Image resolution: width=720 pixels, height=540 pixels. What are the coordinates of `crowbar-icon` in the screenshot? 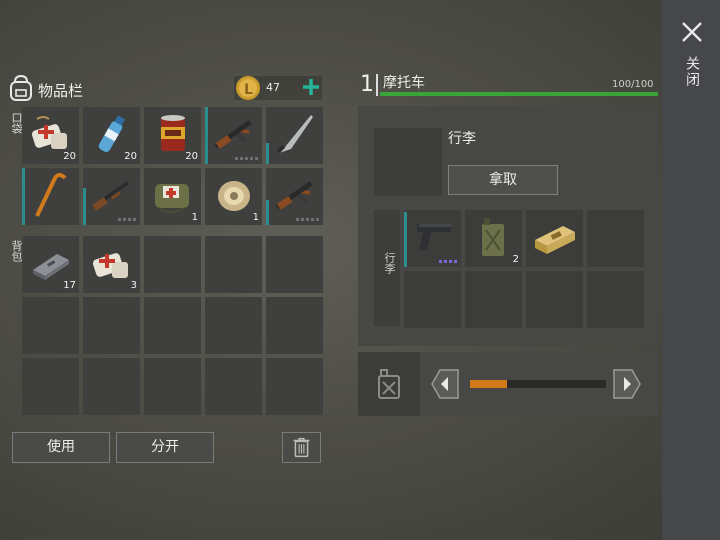 It's located at (51, 195).